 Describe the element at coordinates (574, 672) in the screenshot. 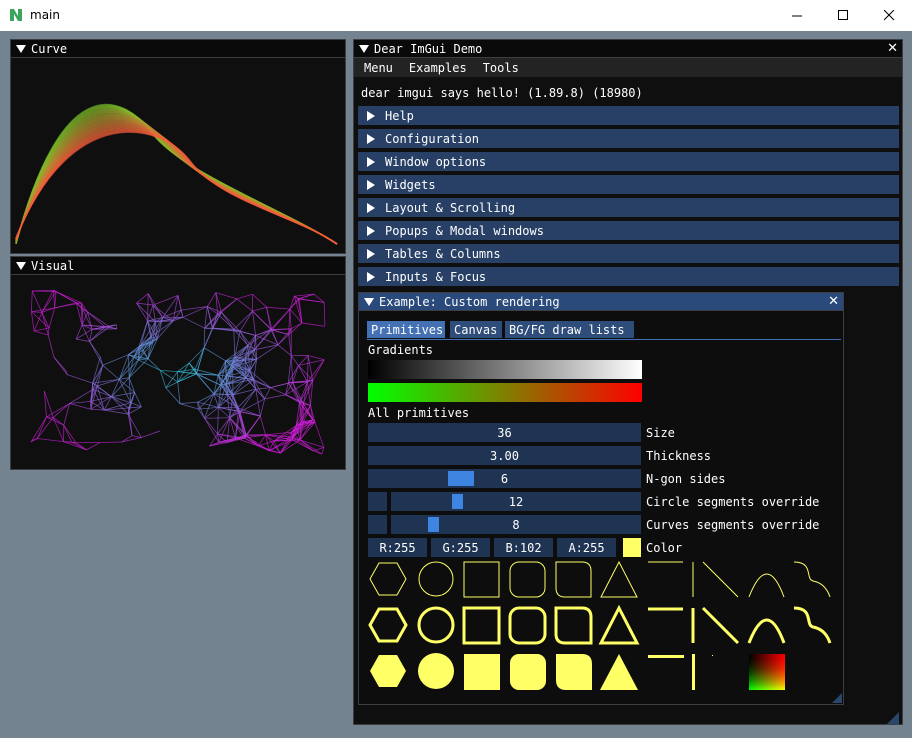

I see `corner-rect-filled` at that location.